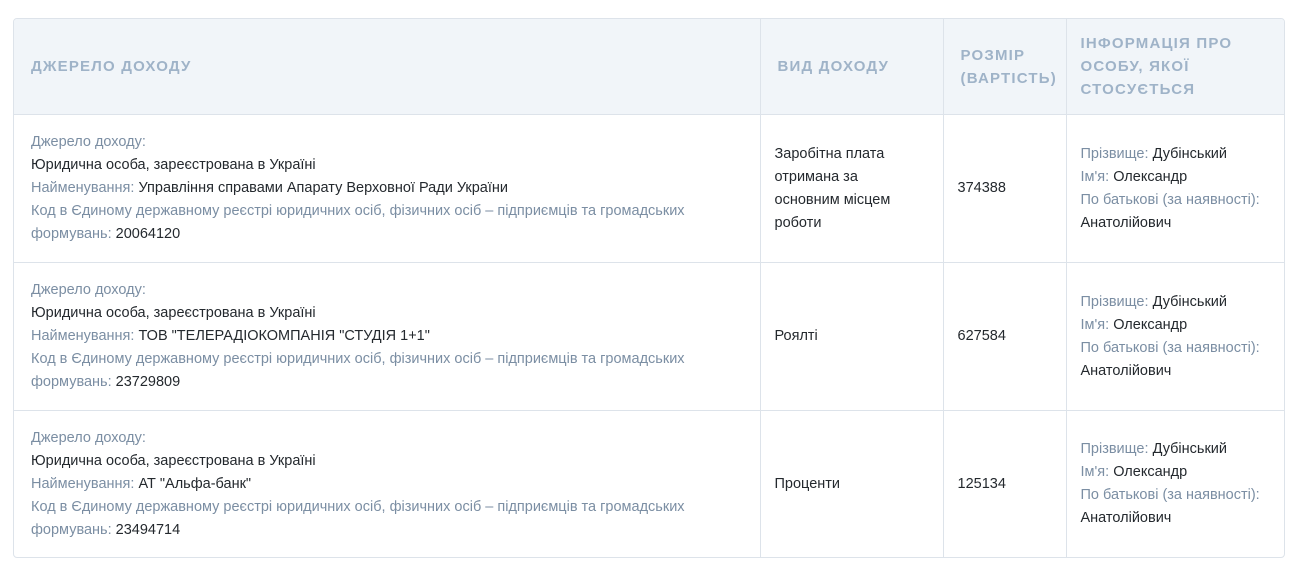 The height and width of the screenshot is (584, 1311). Describe the element at coordinates (284, 336) in the screenshot. I see `source-name: ТОВ "ТЕЛЕРАДІОКОМПАНІЯ "СТУДІЯ 1+1"` at that location.